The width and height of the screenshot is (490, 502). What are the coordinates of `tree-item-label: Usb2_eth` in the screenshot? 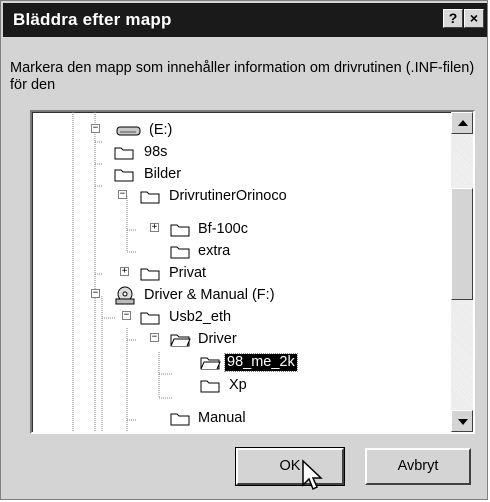 It's located at (200, 317).